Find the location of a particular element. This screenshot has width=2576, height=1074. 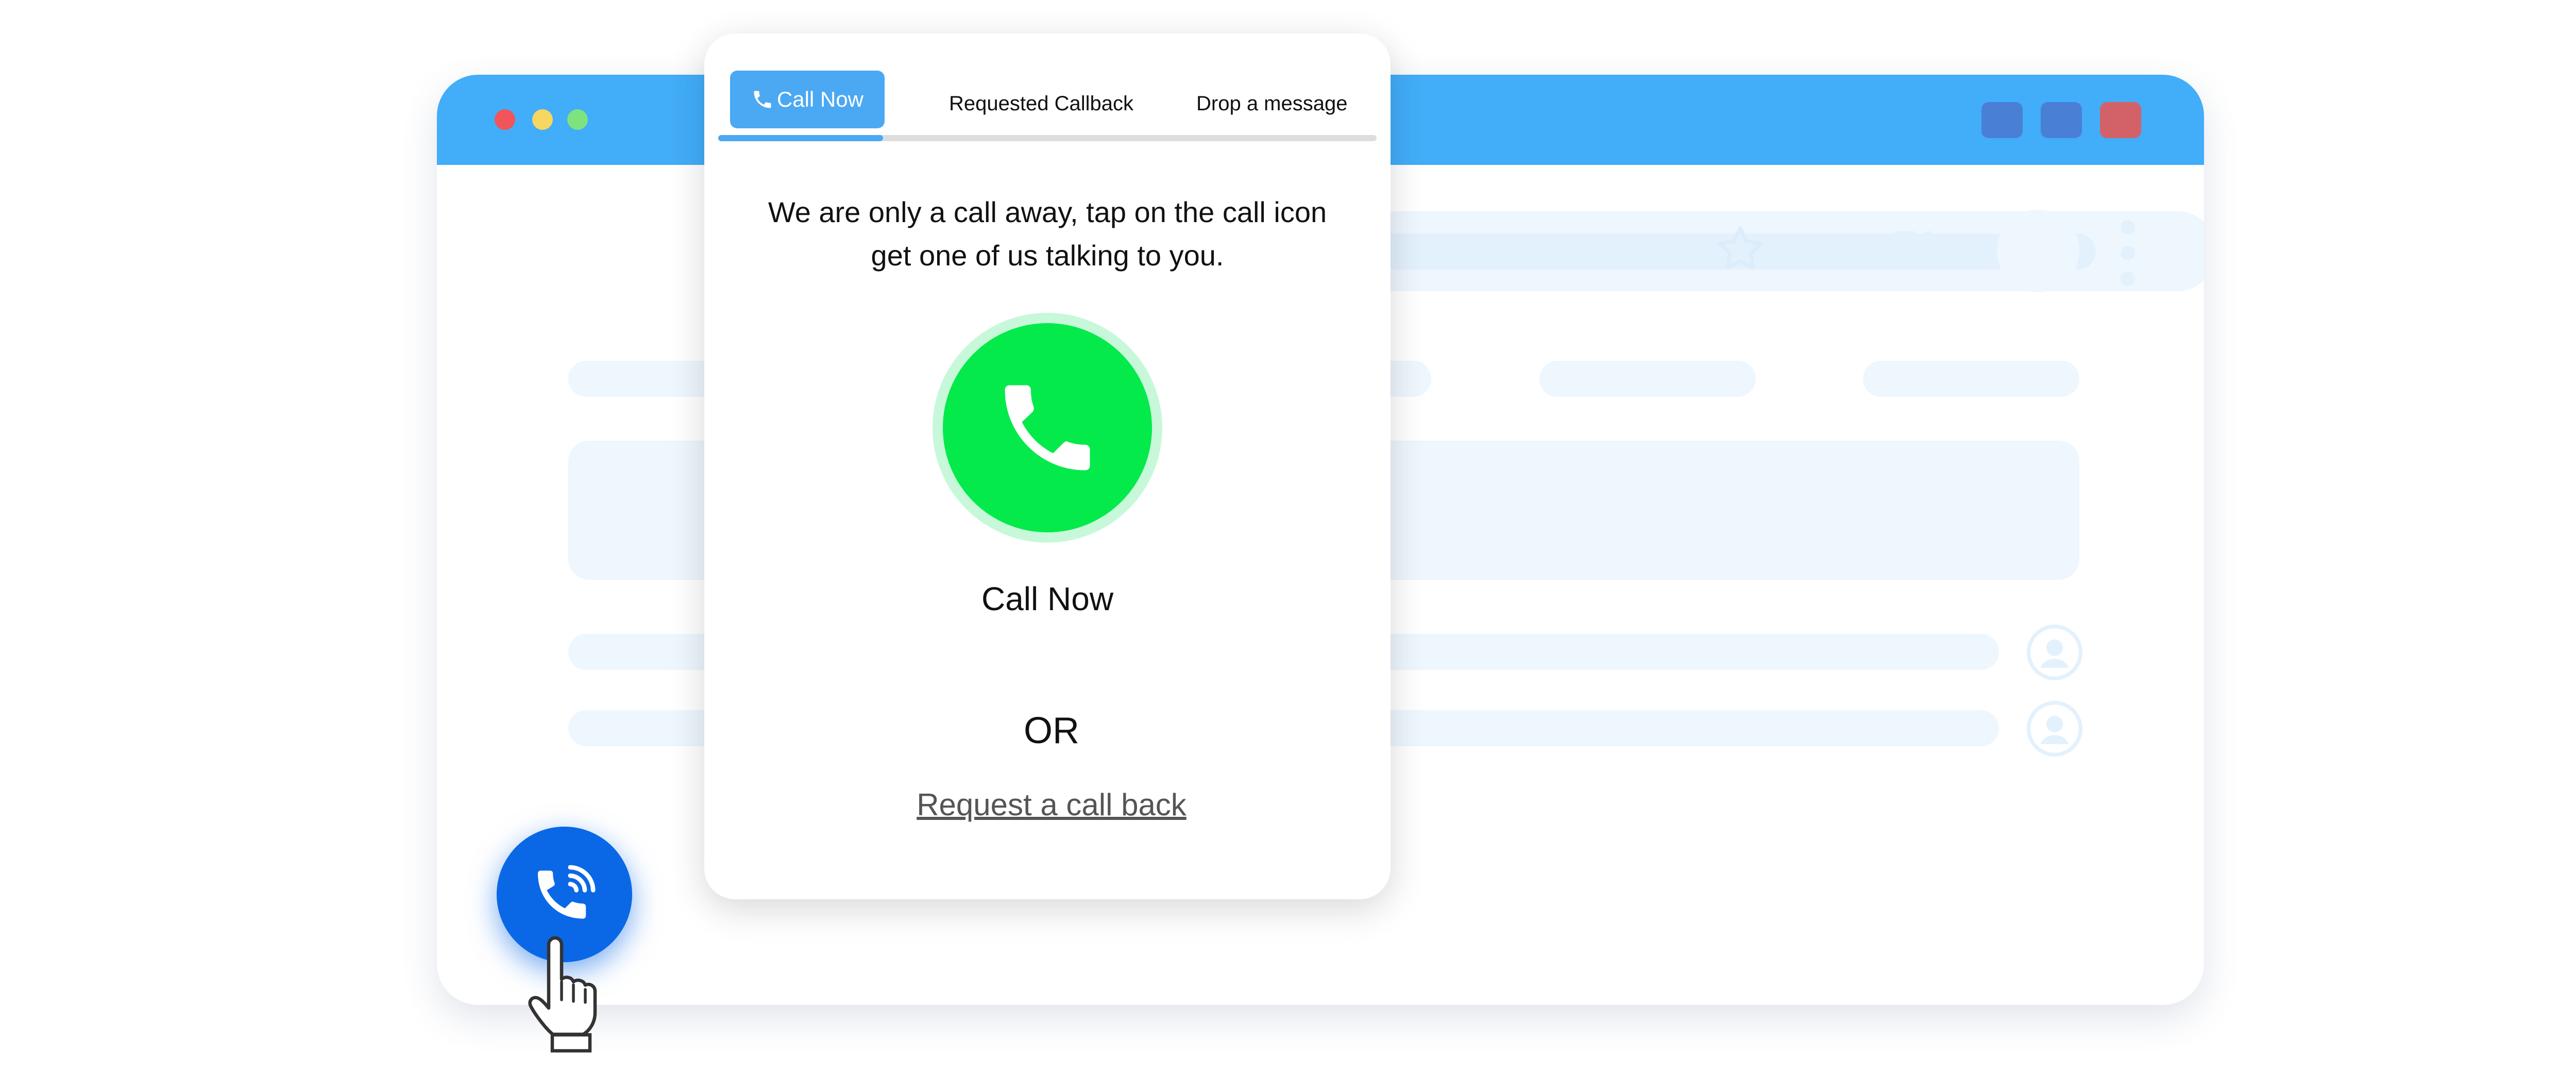

close-dot is located at coordinates (505, 119).